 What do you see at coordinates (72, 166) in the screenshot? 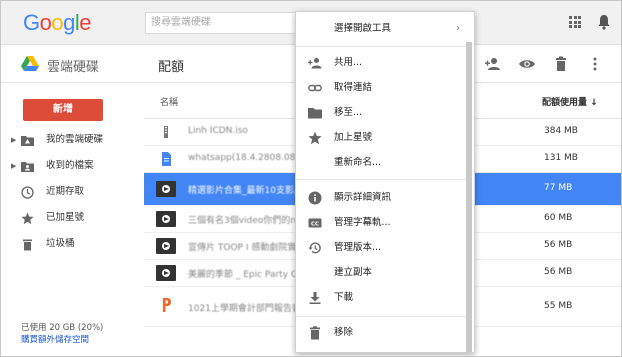
I see `sidebar-item-shared: ▶ 收到的檔案` at bounding box center [72, 166].